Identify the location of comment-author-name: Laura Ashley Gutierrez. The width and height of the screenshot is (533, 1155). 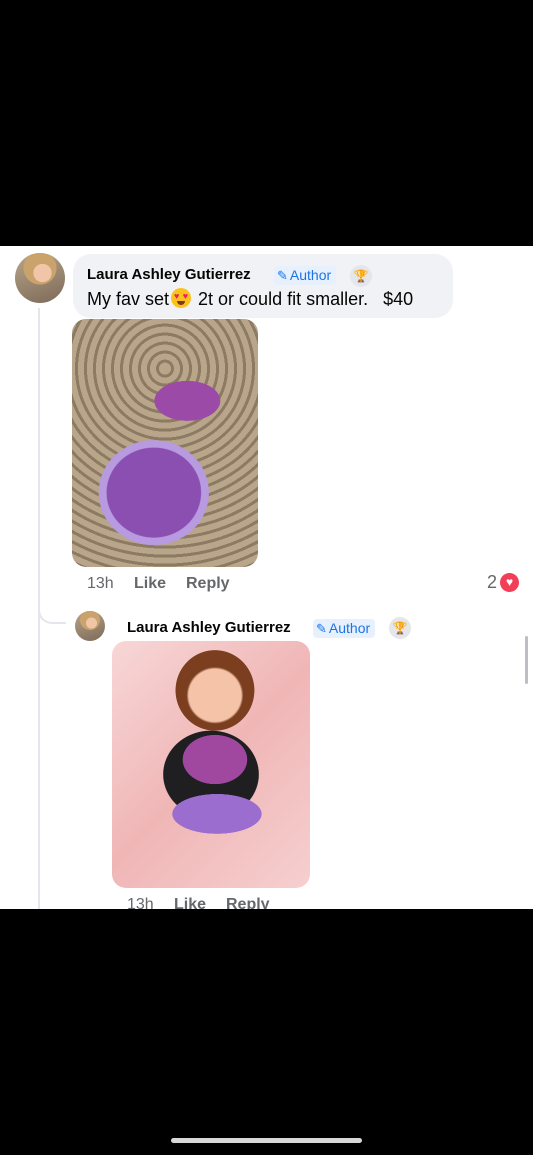
(169, 274).